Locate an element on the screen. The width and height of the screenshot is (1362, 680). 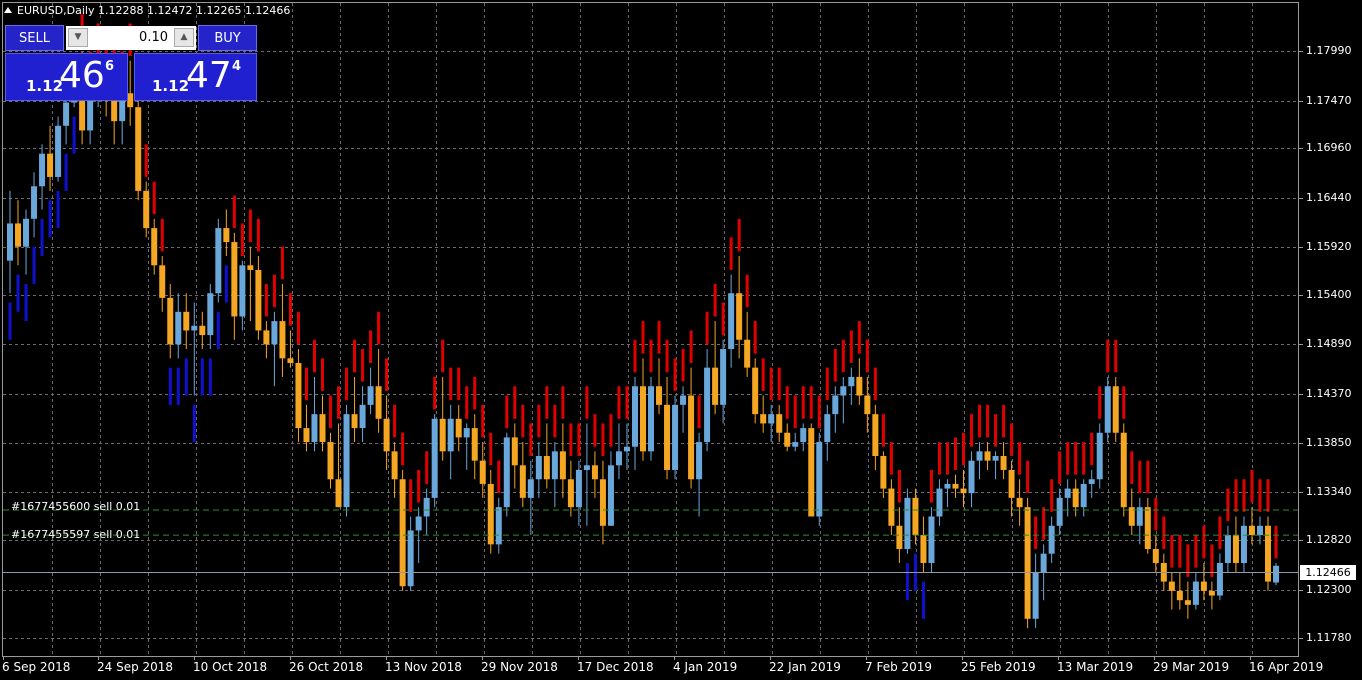
buy-price-button: 1.12 47 4 is located at coordinates (195, 77).